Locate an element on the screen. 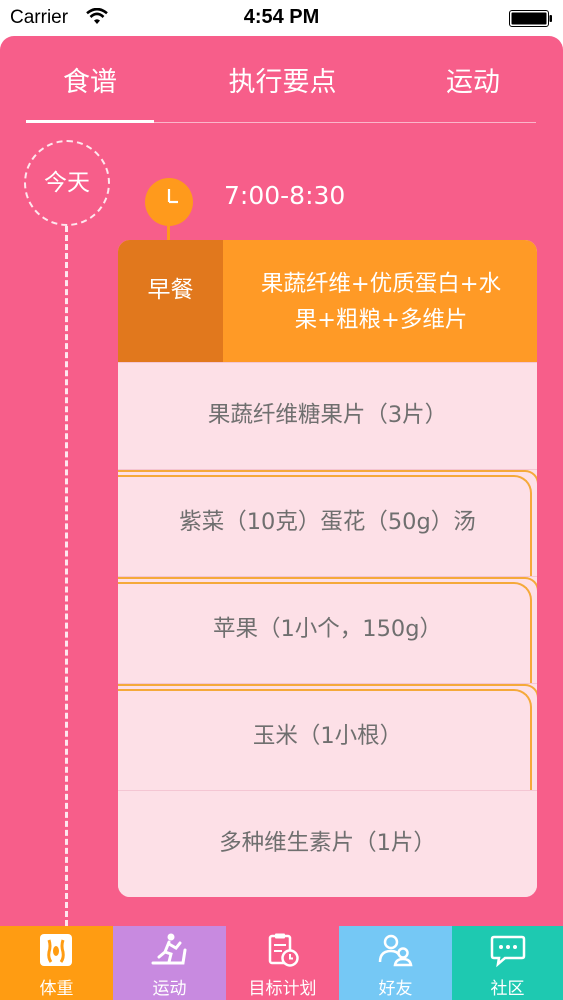  clock-connector is located at coordinates (168, 233).